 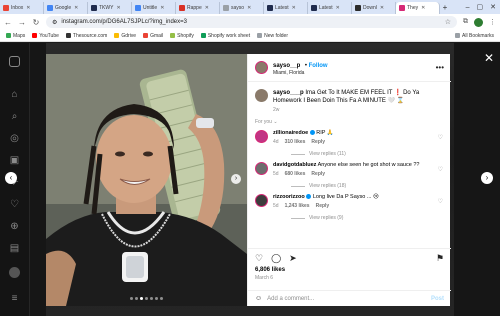 What do you see at coordinates (318, 66) in the screenshot?
I see `follow-button: Follow` at bounding box center [318, 66].